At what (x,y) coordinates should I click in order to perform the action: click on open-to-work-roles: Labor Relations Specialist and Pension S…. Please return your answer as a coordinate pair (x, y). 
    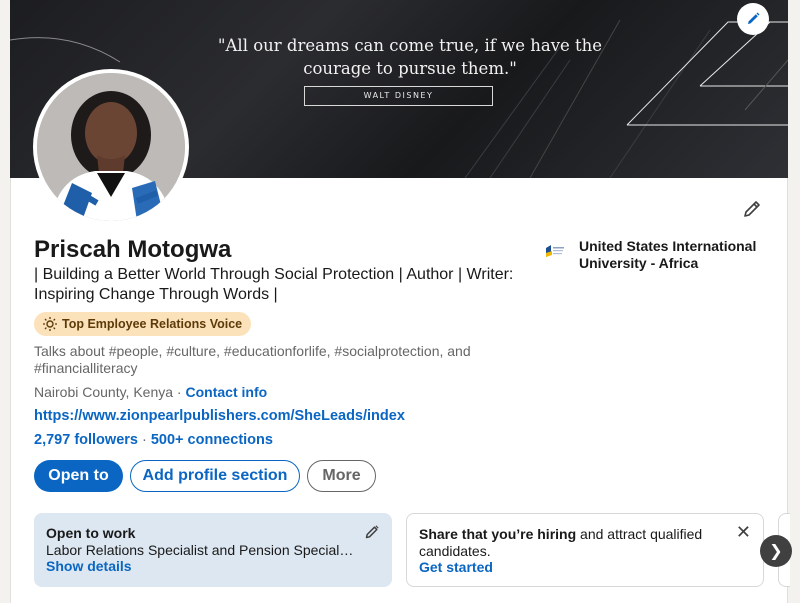
    Looking at the image, I should click on (201, 549).